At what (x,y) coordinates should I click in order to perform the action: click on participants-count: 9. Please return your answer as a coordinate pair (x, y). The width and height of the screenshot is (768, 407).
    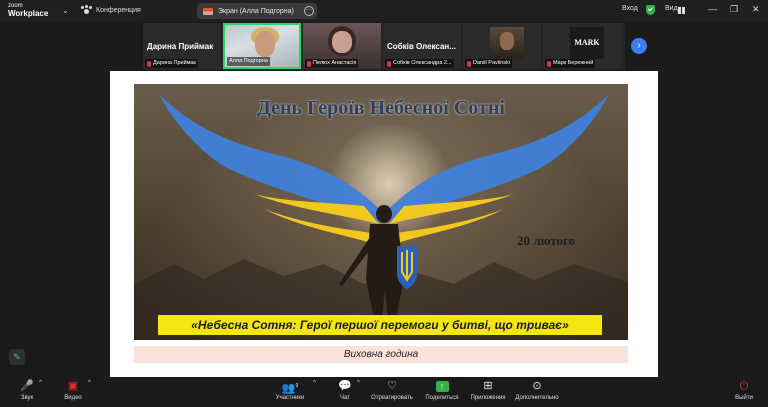
    Looking at the image, I should click on (297, 386).